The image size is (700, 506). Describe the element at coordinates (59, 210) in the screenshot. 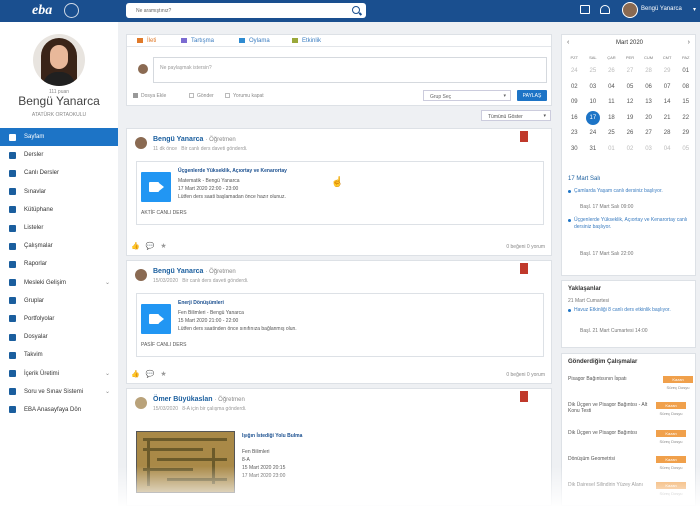

I see `sidebar-item-kutuphane: Kütüphane` at that location.